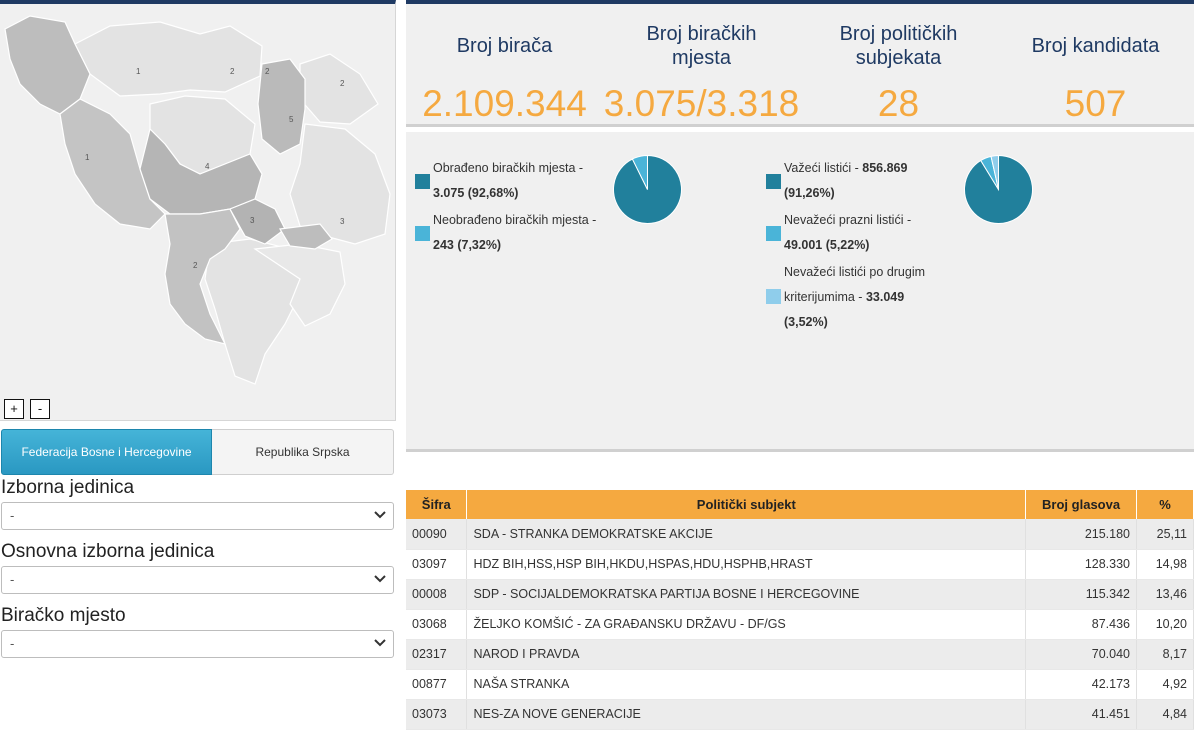 The height and width of the screenshot is (731, 1194). What do you see at coordinates (1165, 624) in the screenshot?
I see `cell-percent: 10,20` at bounding box center [1165, 624].